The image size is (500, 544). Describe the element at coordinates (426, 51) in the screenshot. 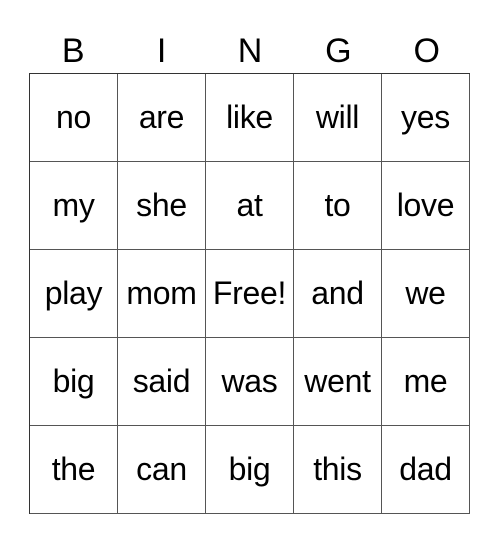

I see `header-letter-o: O` at that location.